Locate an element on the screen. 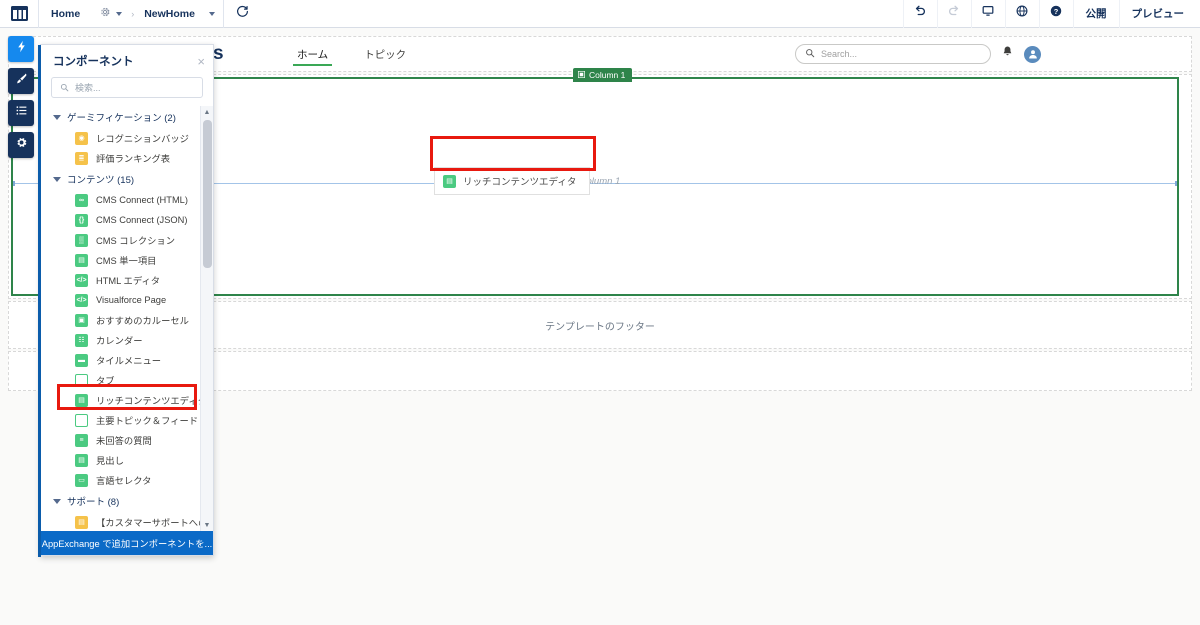  page-selector-caret-icon is located at coordinates (211, 13).